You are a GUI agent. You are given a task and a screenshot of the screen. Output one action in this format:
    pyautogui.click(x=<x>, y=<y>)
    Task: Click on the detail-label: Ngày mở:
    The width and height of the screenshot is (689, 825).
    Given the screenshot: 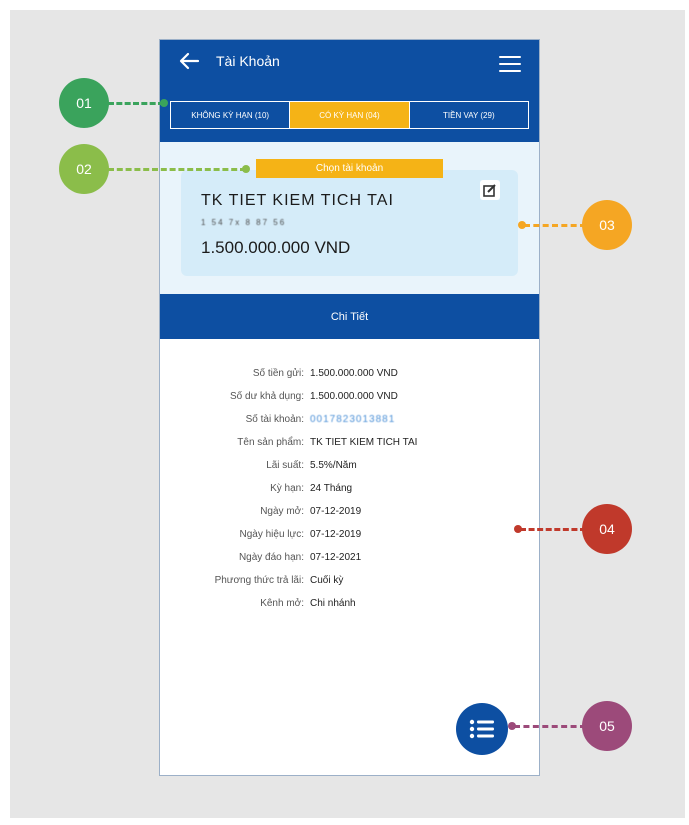 What is the action you would take?
    pyautogui.click(x=282, y=511)
    